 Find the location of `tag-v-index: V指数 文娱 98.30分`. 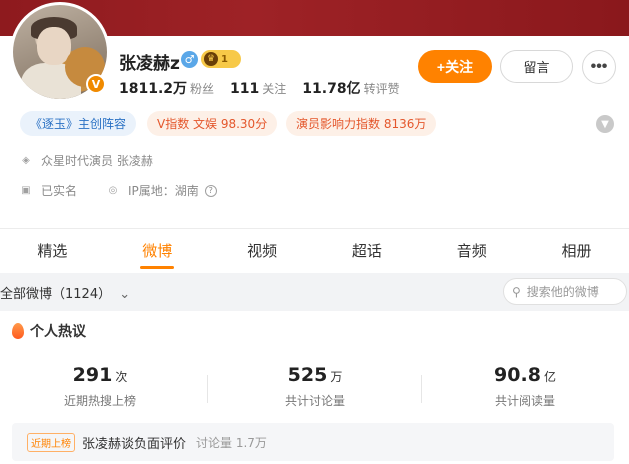

tag-v-index: V指数 文娱 98.30分 is located at coordinates (212, 123).